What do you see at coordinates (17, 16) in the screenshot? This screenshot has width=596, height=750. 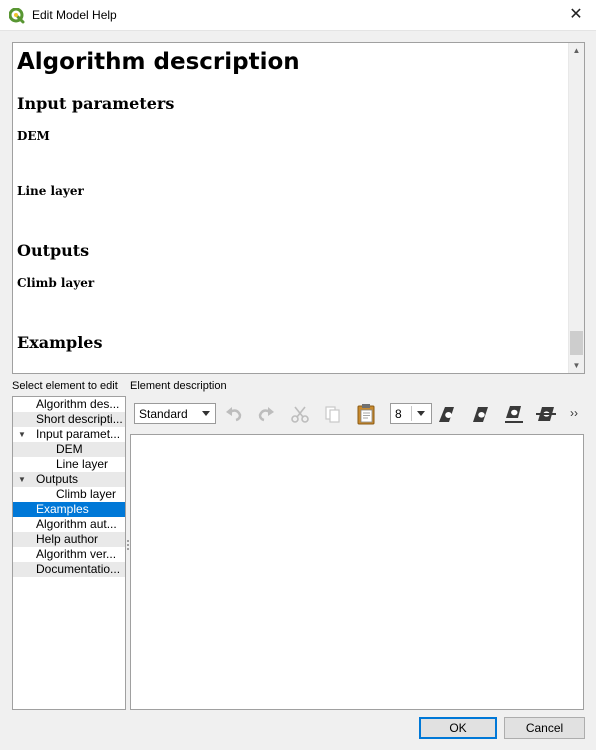 I see `qgis-logo-icon` at bounding box center [17, 16].